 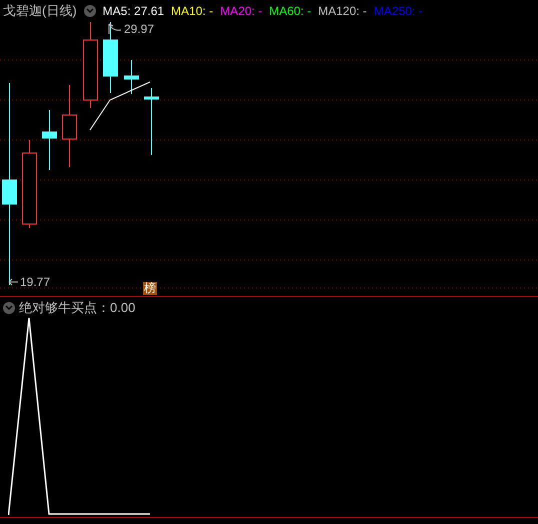 What do you see at coordinates (241, 11) in the screenshot?
I see `ma-legend: MA20: -` at bounding box center [241, 11].